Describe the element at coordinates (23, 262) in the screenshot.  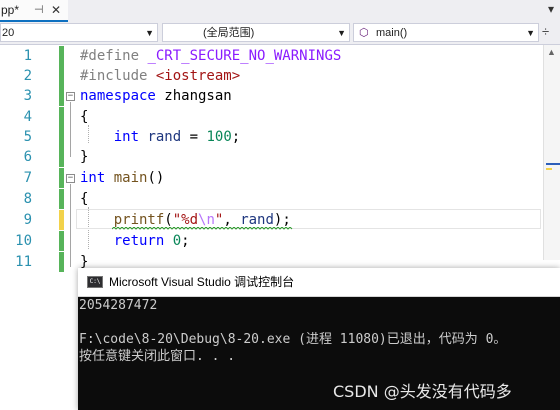
I see `line-number: 11` at that location.